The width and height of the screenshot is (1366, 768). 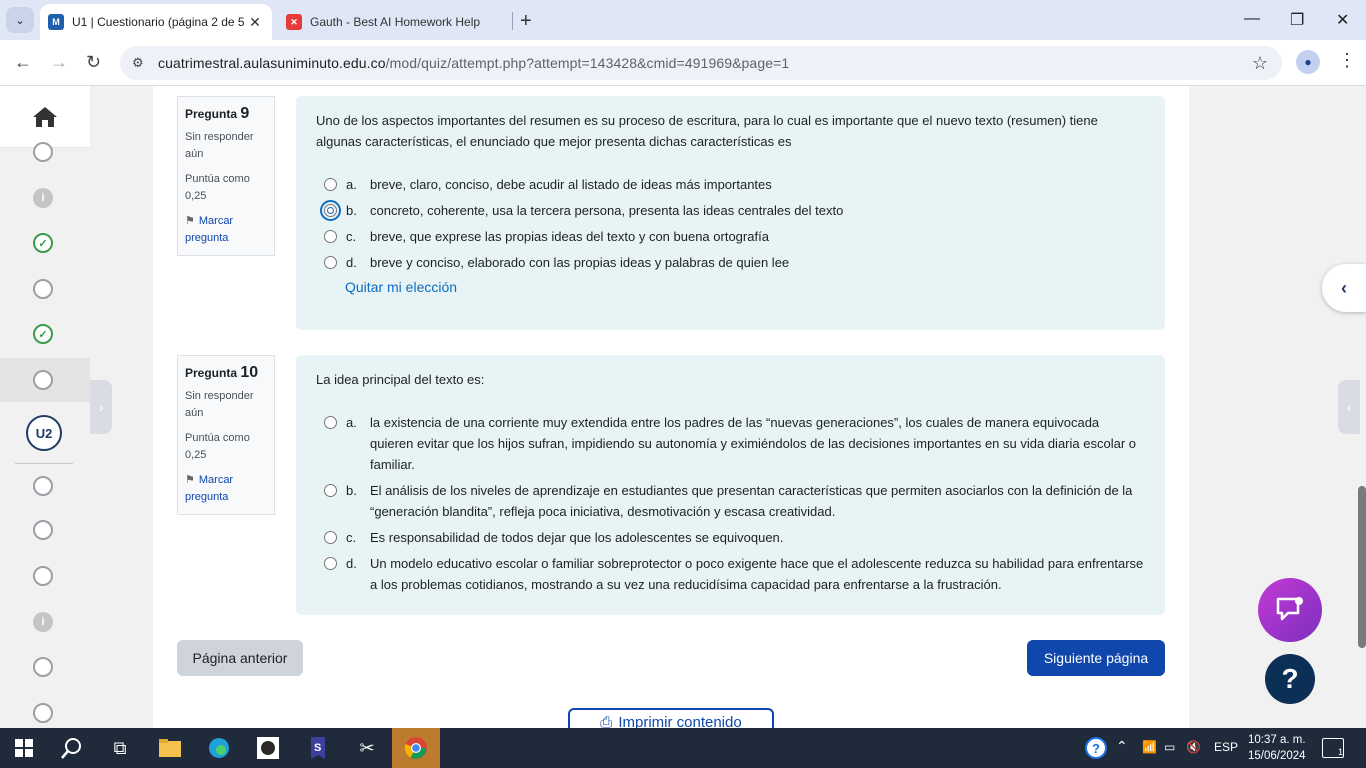 What do you see at coordinates (219, 748) in the screenshot?
I see `edge-browser-icon` at bounding box center [219, 748].